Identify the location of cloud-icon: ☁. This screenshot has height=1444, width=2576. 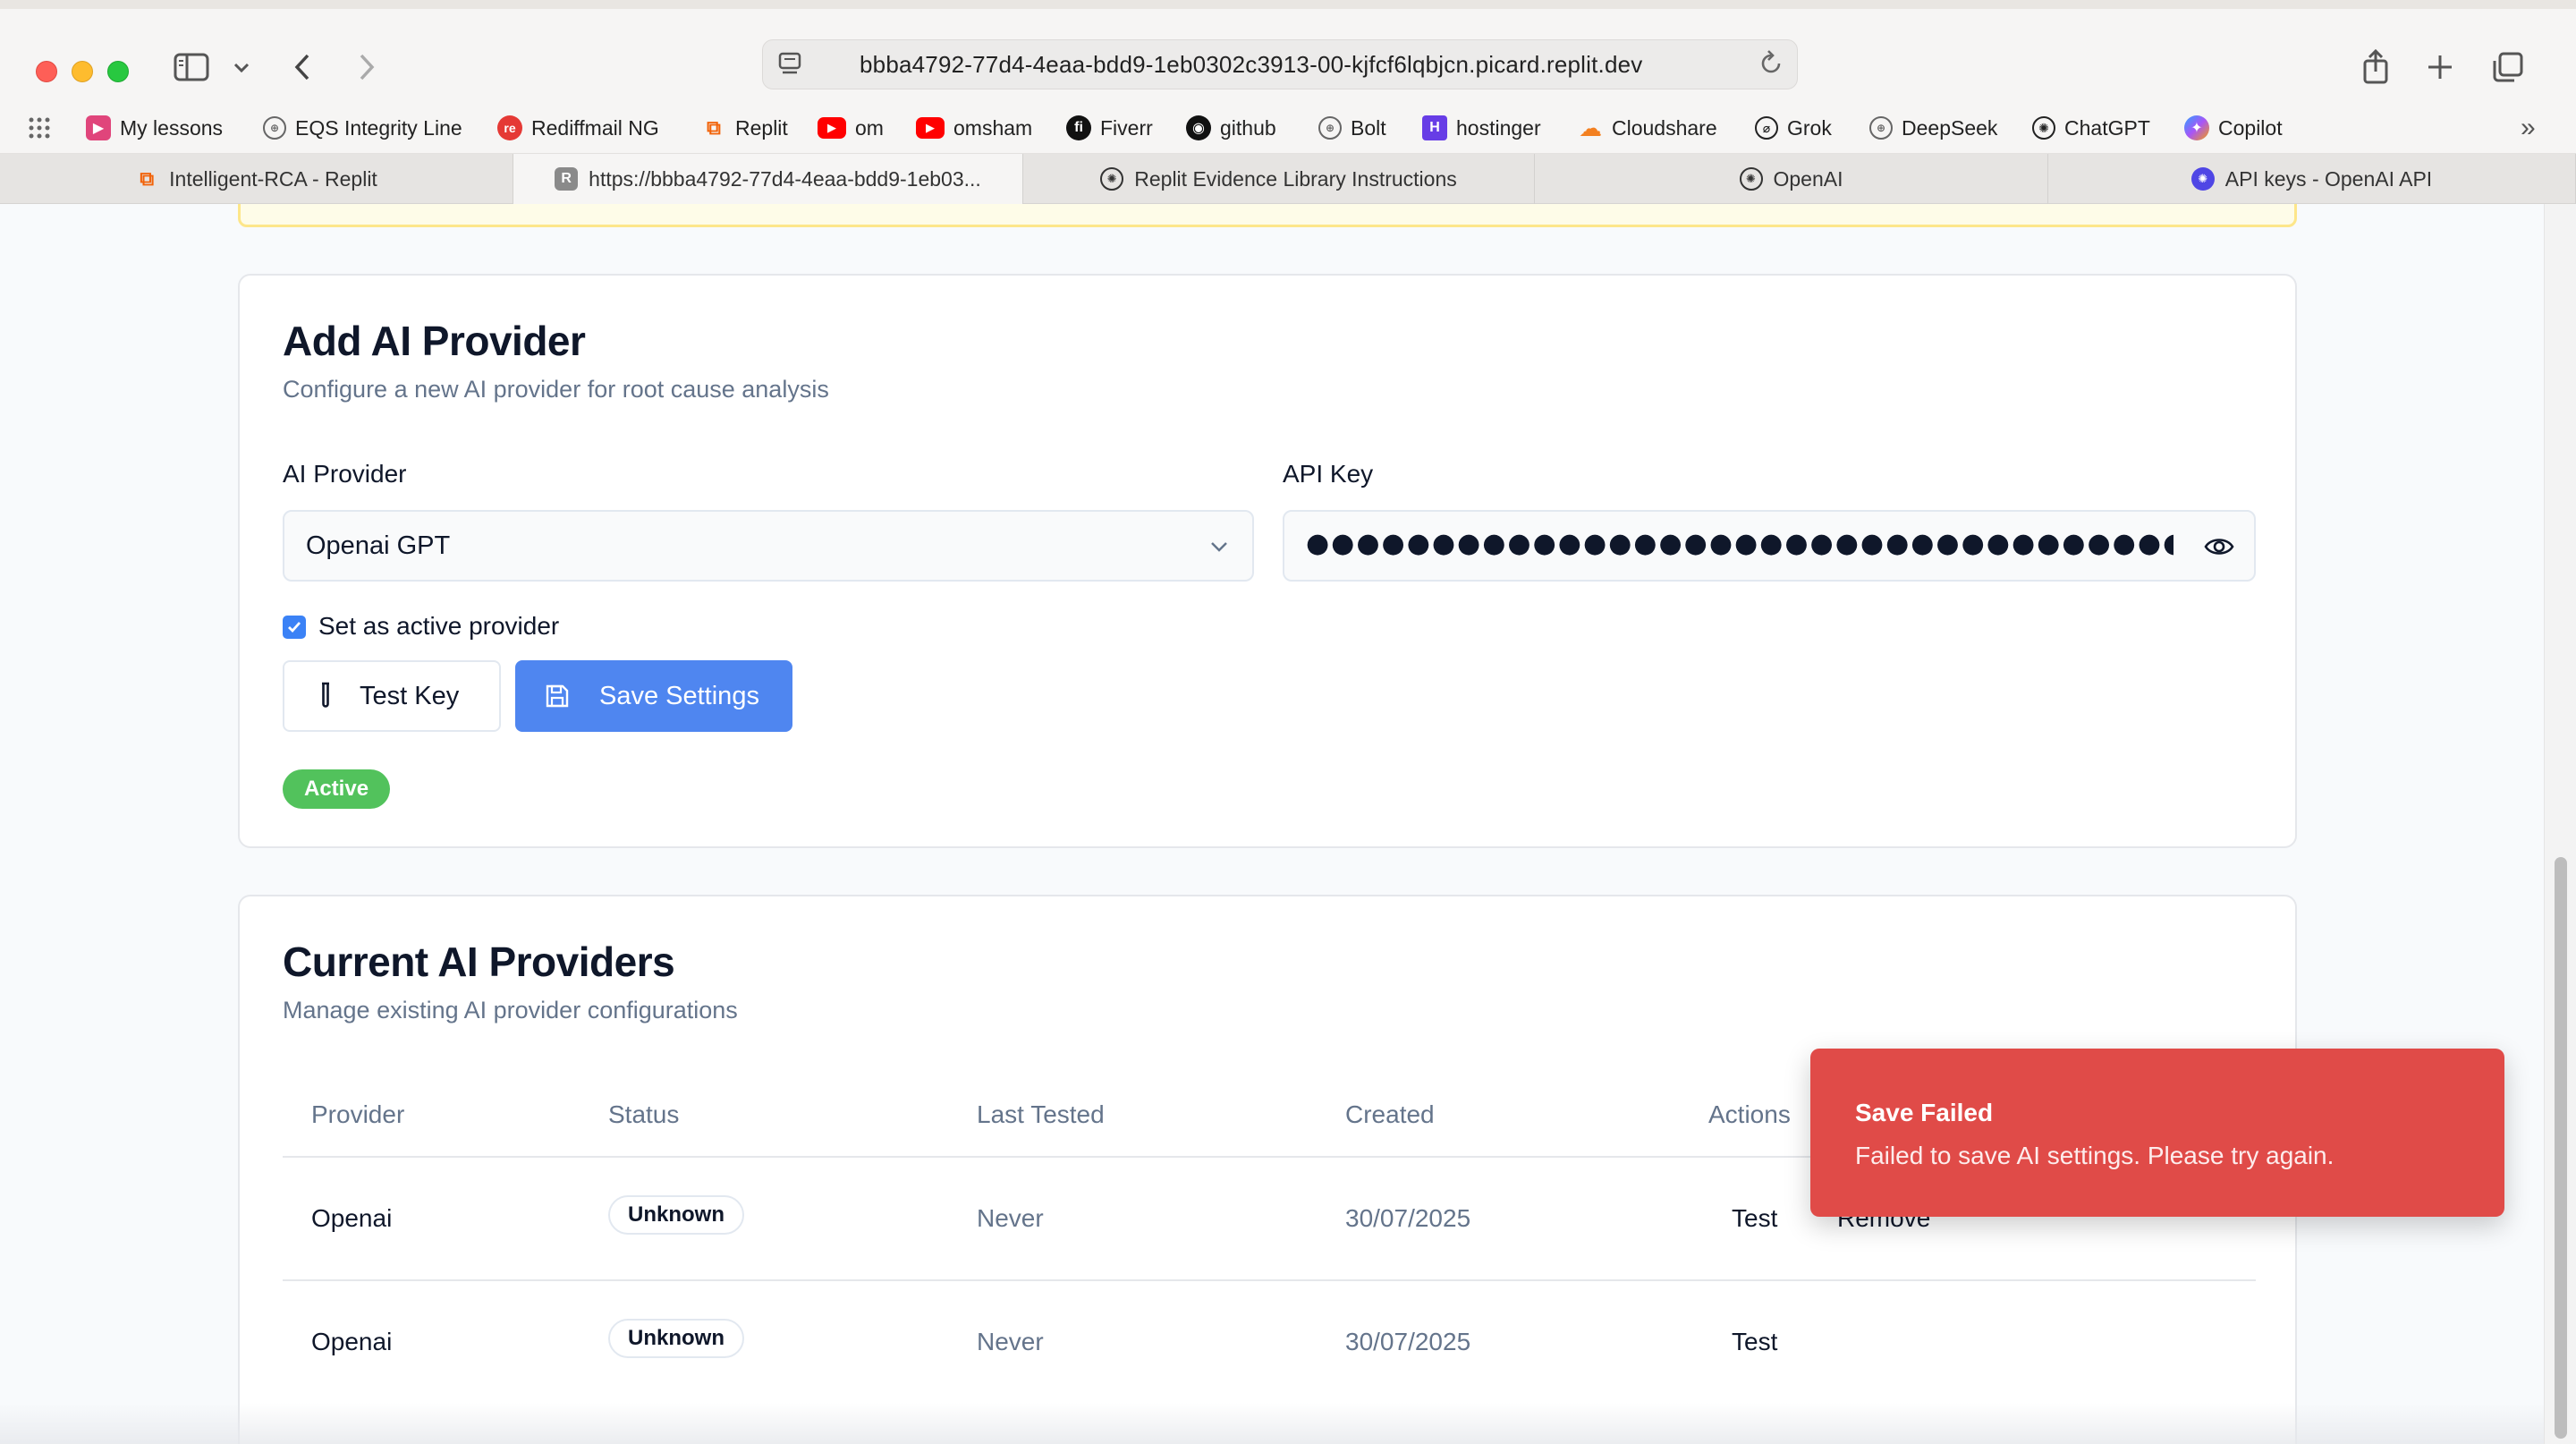
(1590, 127).